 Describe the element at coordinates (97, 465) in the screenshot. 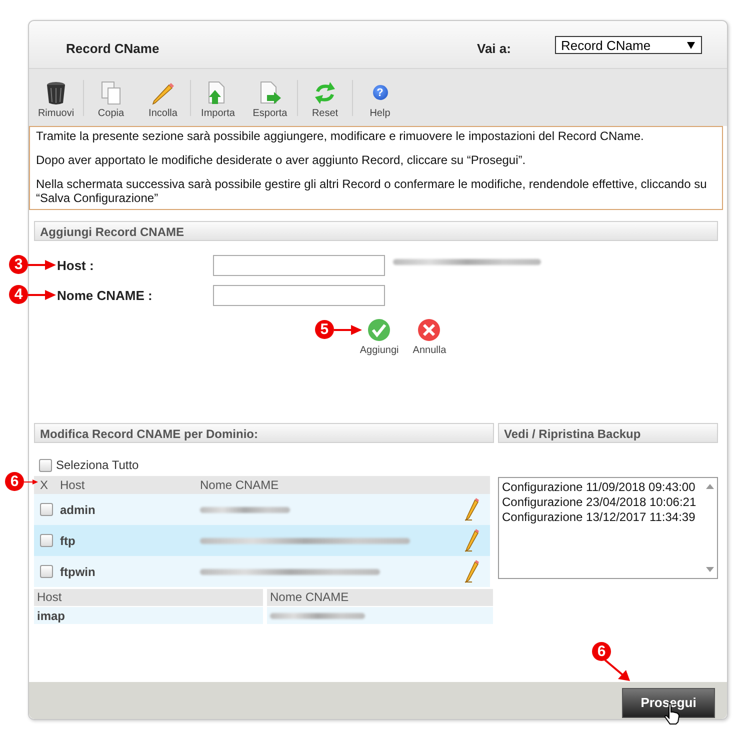

I see `checkbox-label: Seleziona Tutto` at that location.